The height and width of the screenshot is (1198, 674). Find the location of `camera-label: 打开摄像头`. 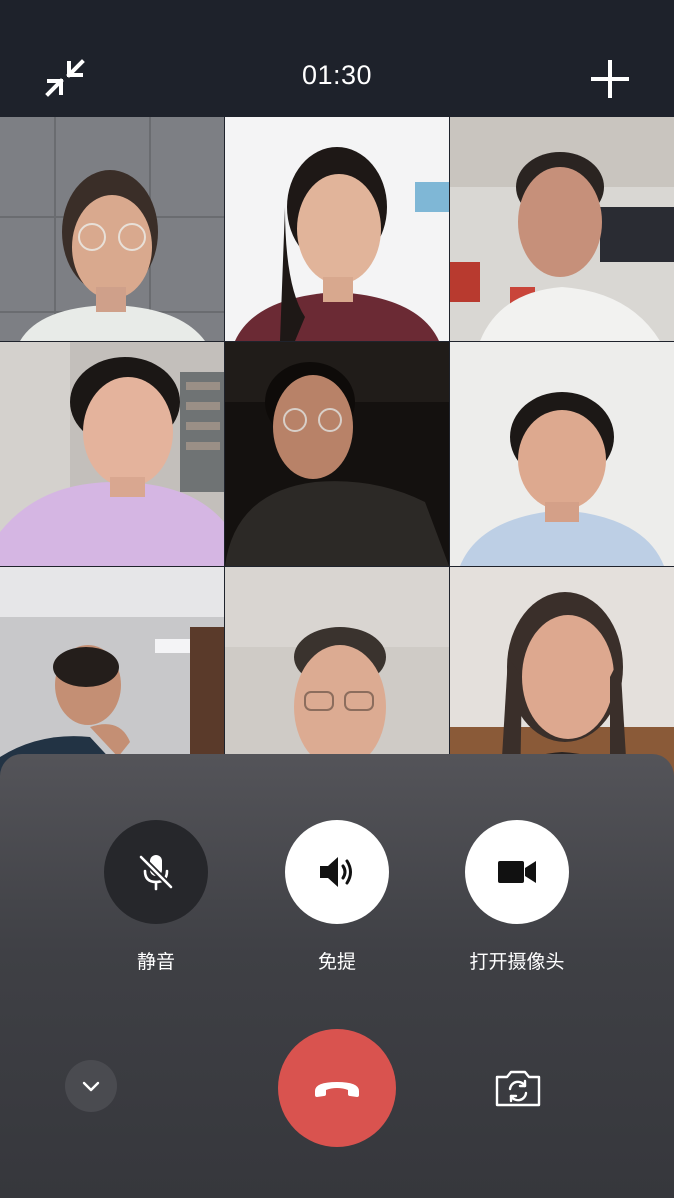

camera-label: 打开摄像头 is located at coordinates (517, 962).